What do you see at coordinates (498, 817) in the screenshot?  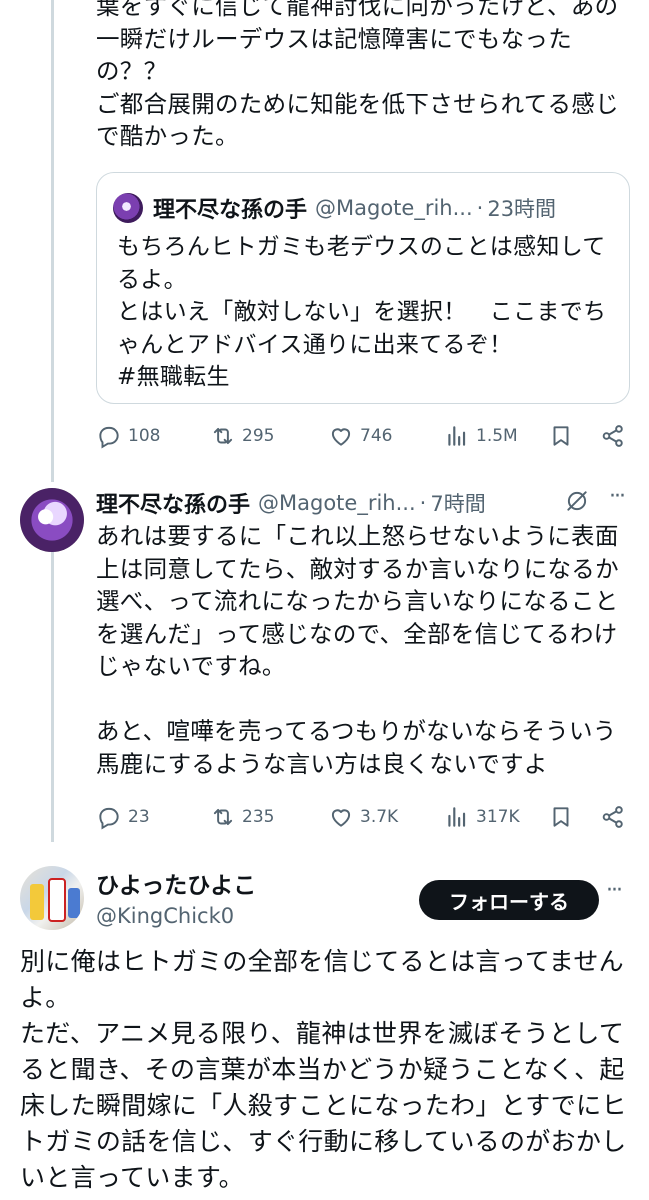 I see `view-count: 317K` at bounding box center [498, 817].